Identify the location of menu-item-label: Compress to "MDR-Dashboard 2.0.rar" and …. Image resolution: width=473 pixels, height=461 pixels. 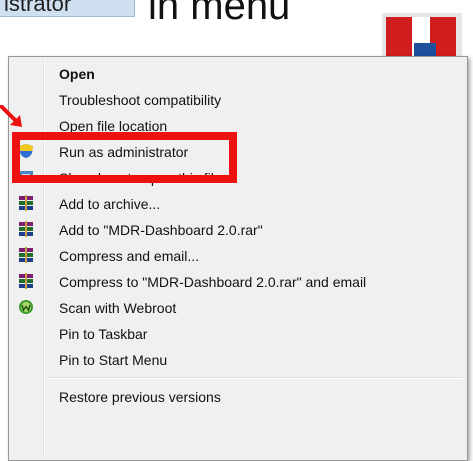
(213, 282).